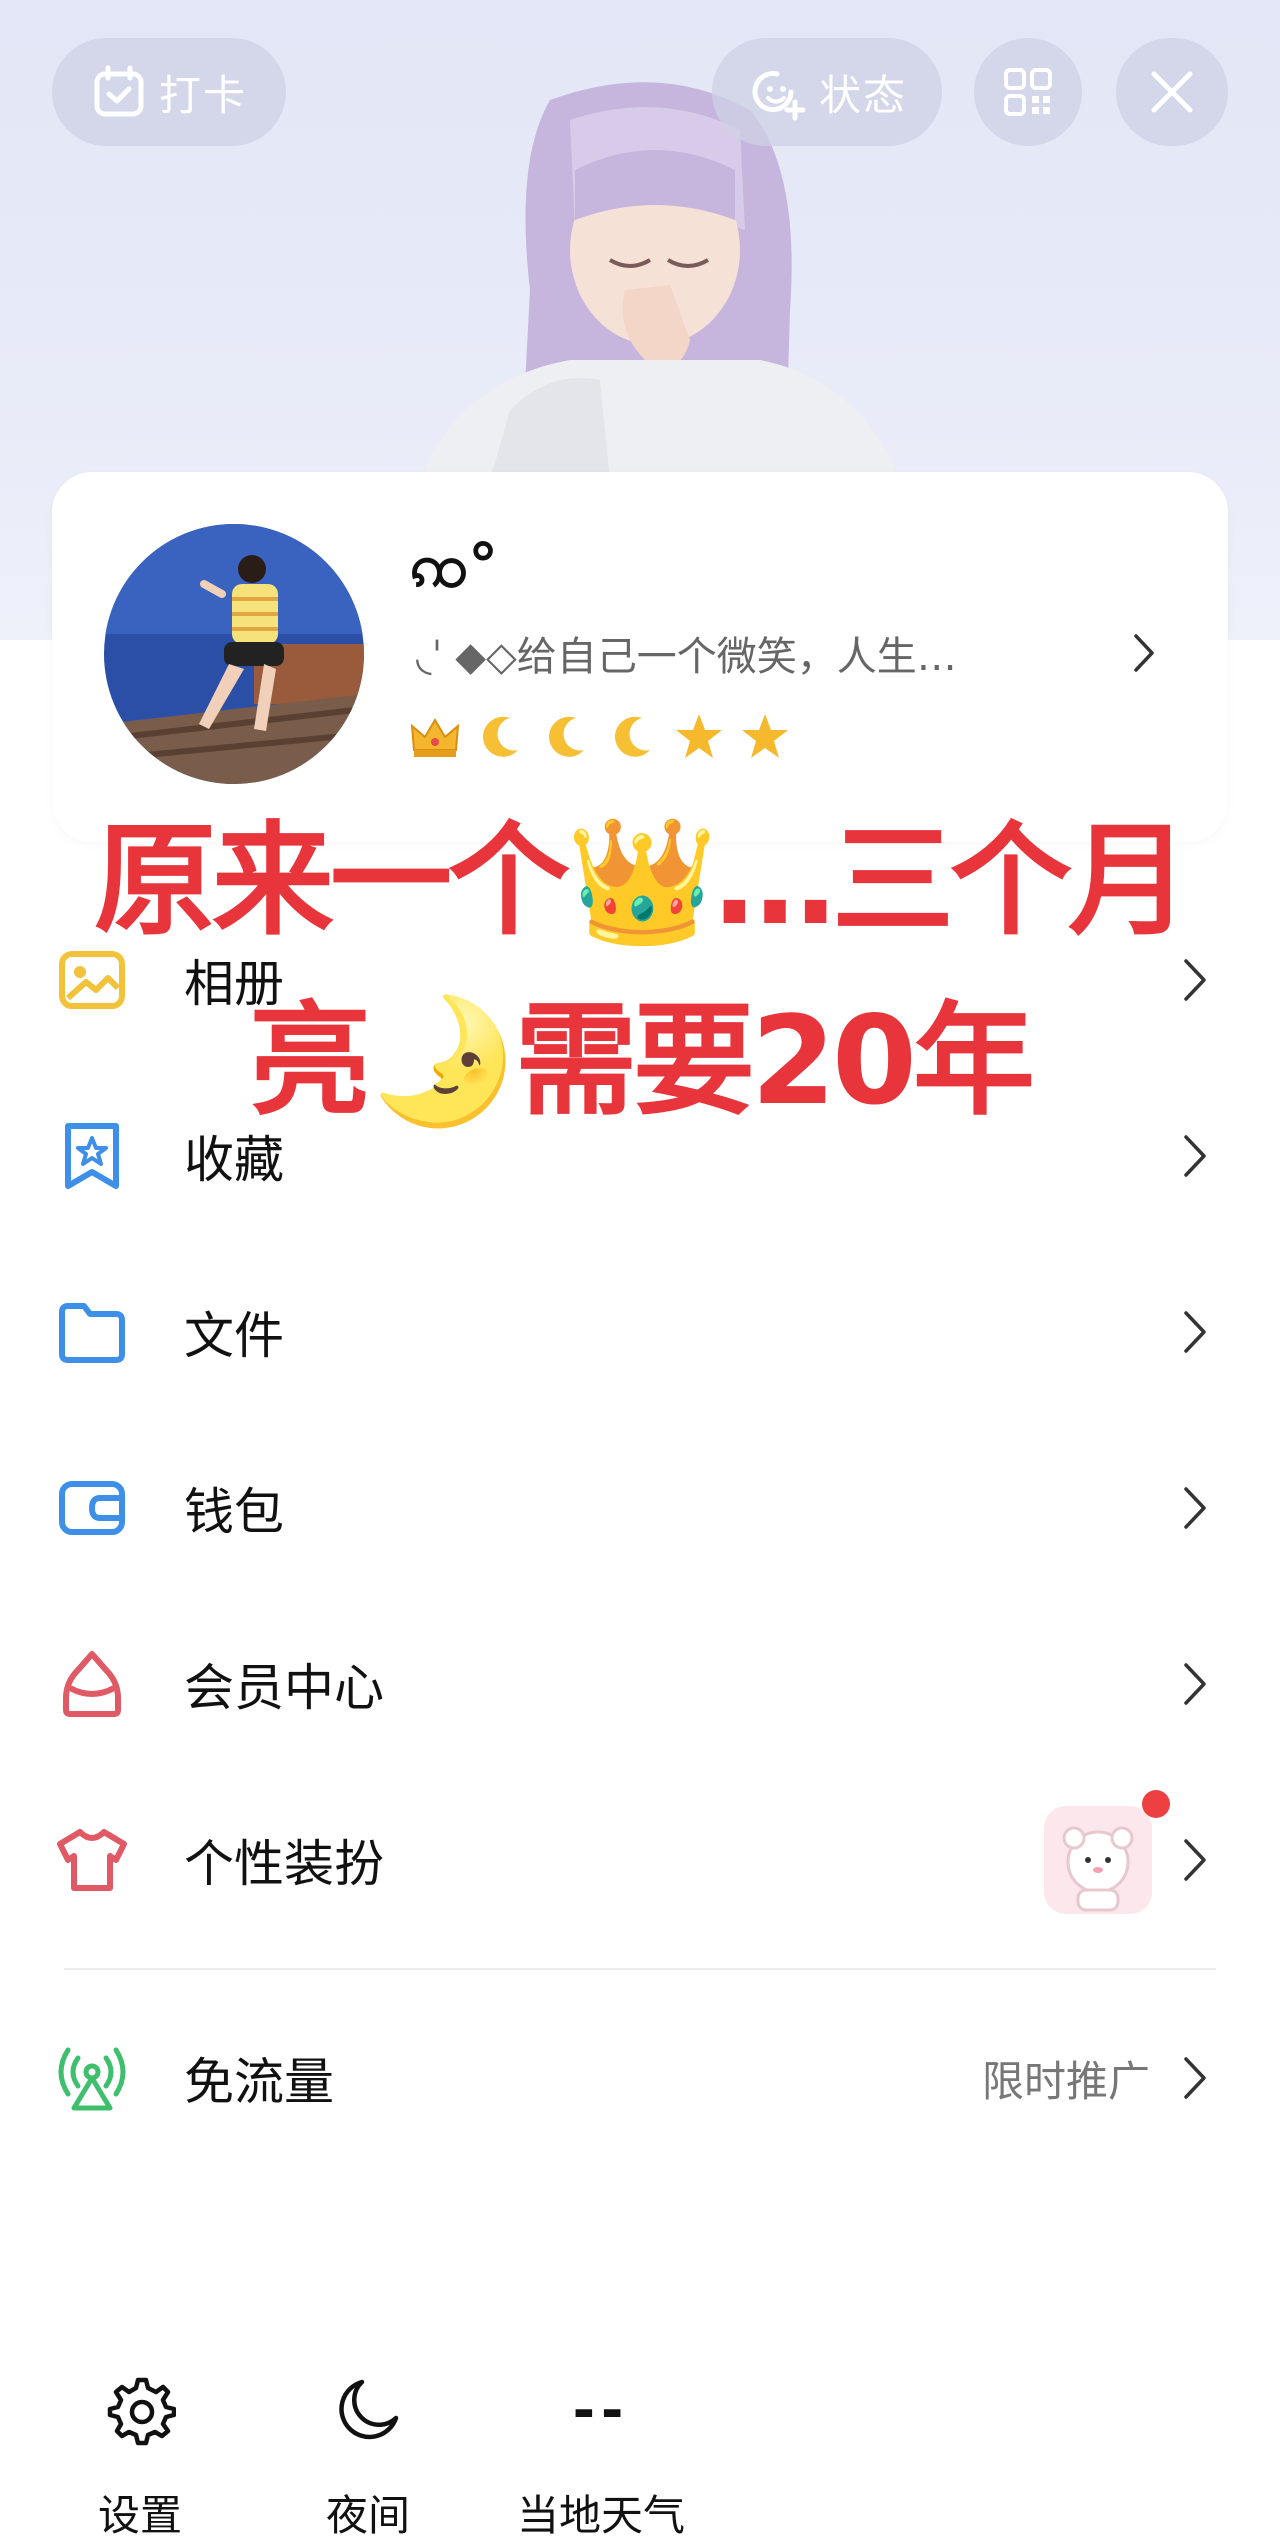 This screenshot has height=2543, width=1280. What do you see at coordinates (779, 96) in the screenshot?
I see `smiley-plus-icon` at bounding box center [779, 96].